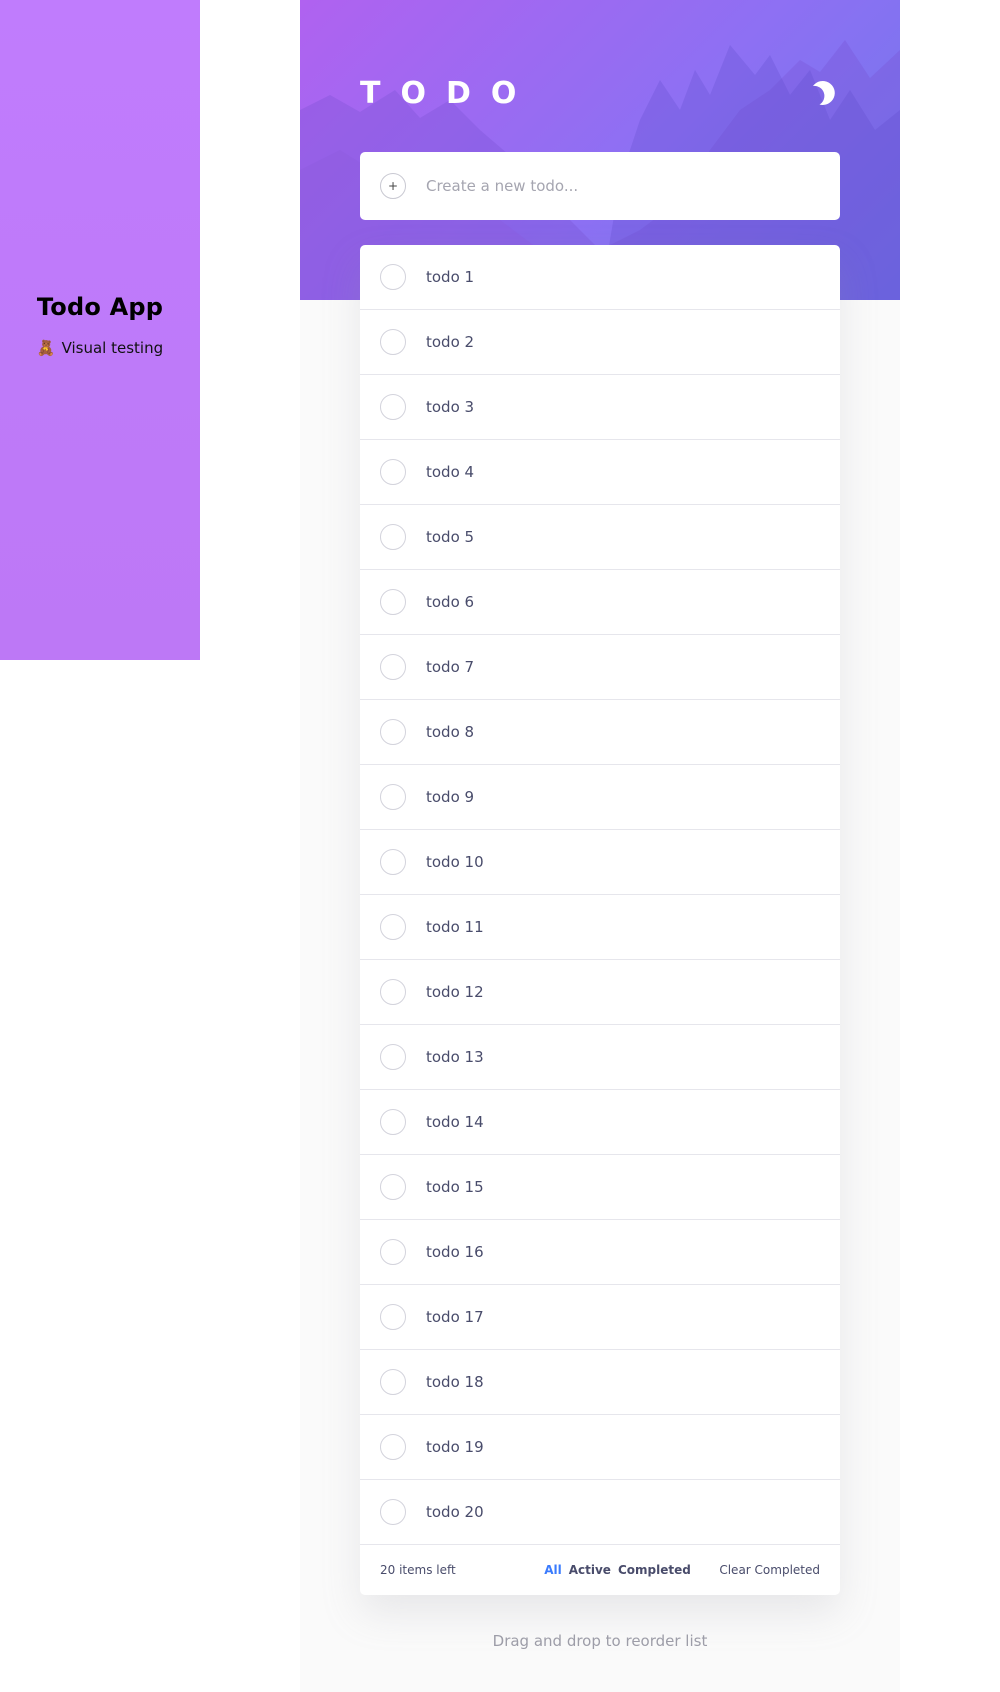 The height and width of the screenshot is (1692, 1000). Describe the element at coordinates (600, 1512) in the screenshot. I see `todo-item: todo 20` at that location.